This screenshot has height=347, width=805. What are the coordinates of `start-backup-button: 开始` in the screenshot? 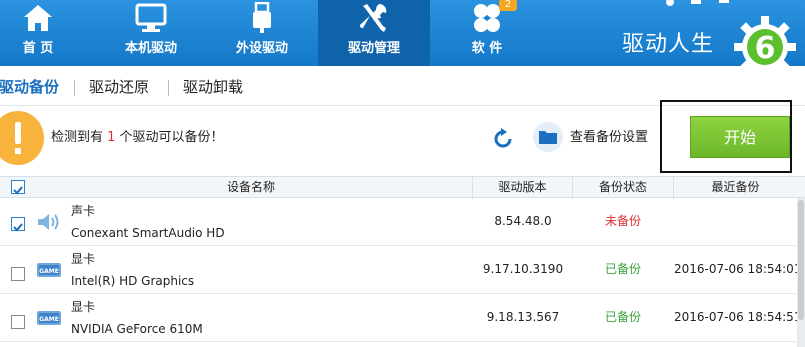 It's located at (740, 137).